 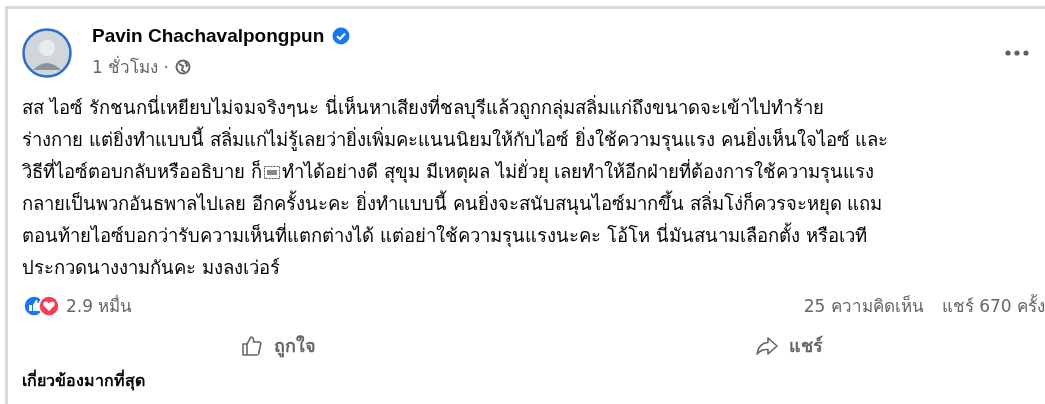 What do you see at coordinates (131, 66) in the screenshot?
I see `post-time: 1 ชั่วโมง ·` at bounding box center [131, 66].